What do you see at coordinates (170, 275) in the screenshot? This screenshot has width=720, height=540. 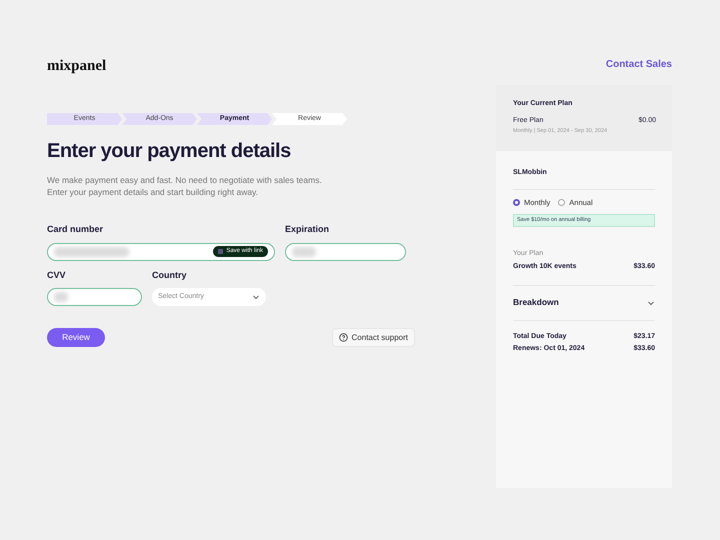 I see `field-label: Country` at bounding box center [170, 275].